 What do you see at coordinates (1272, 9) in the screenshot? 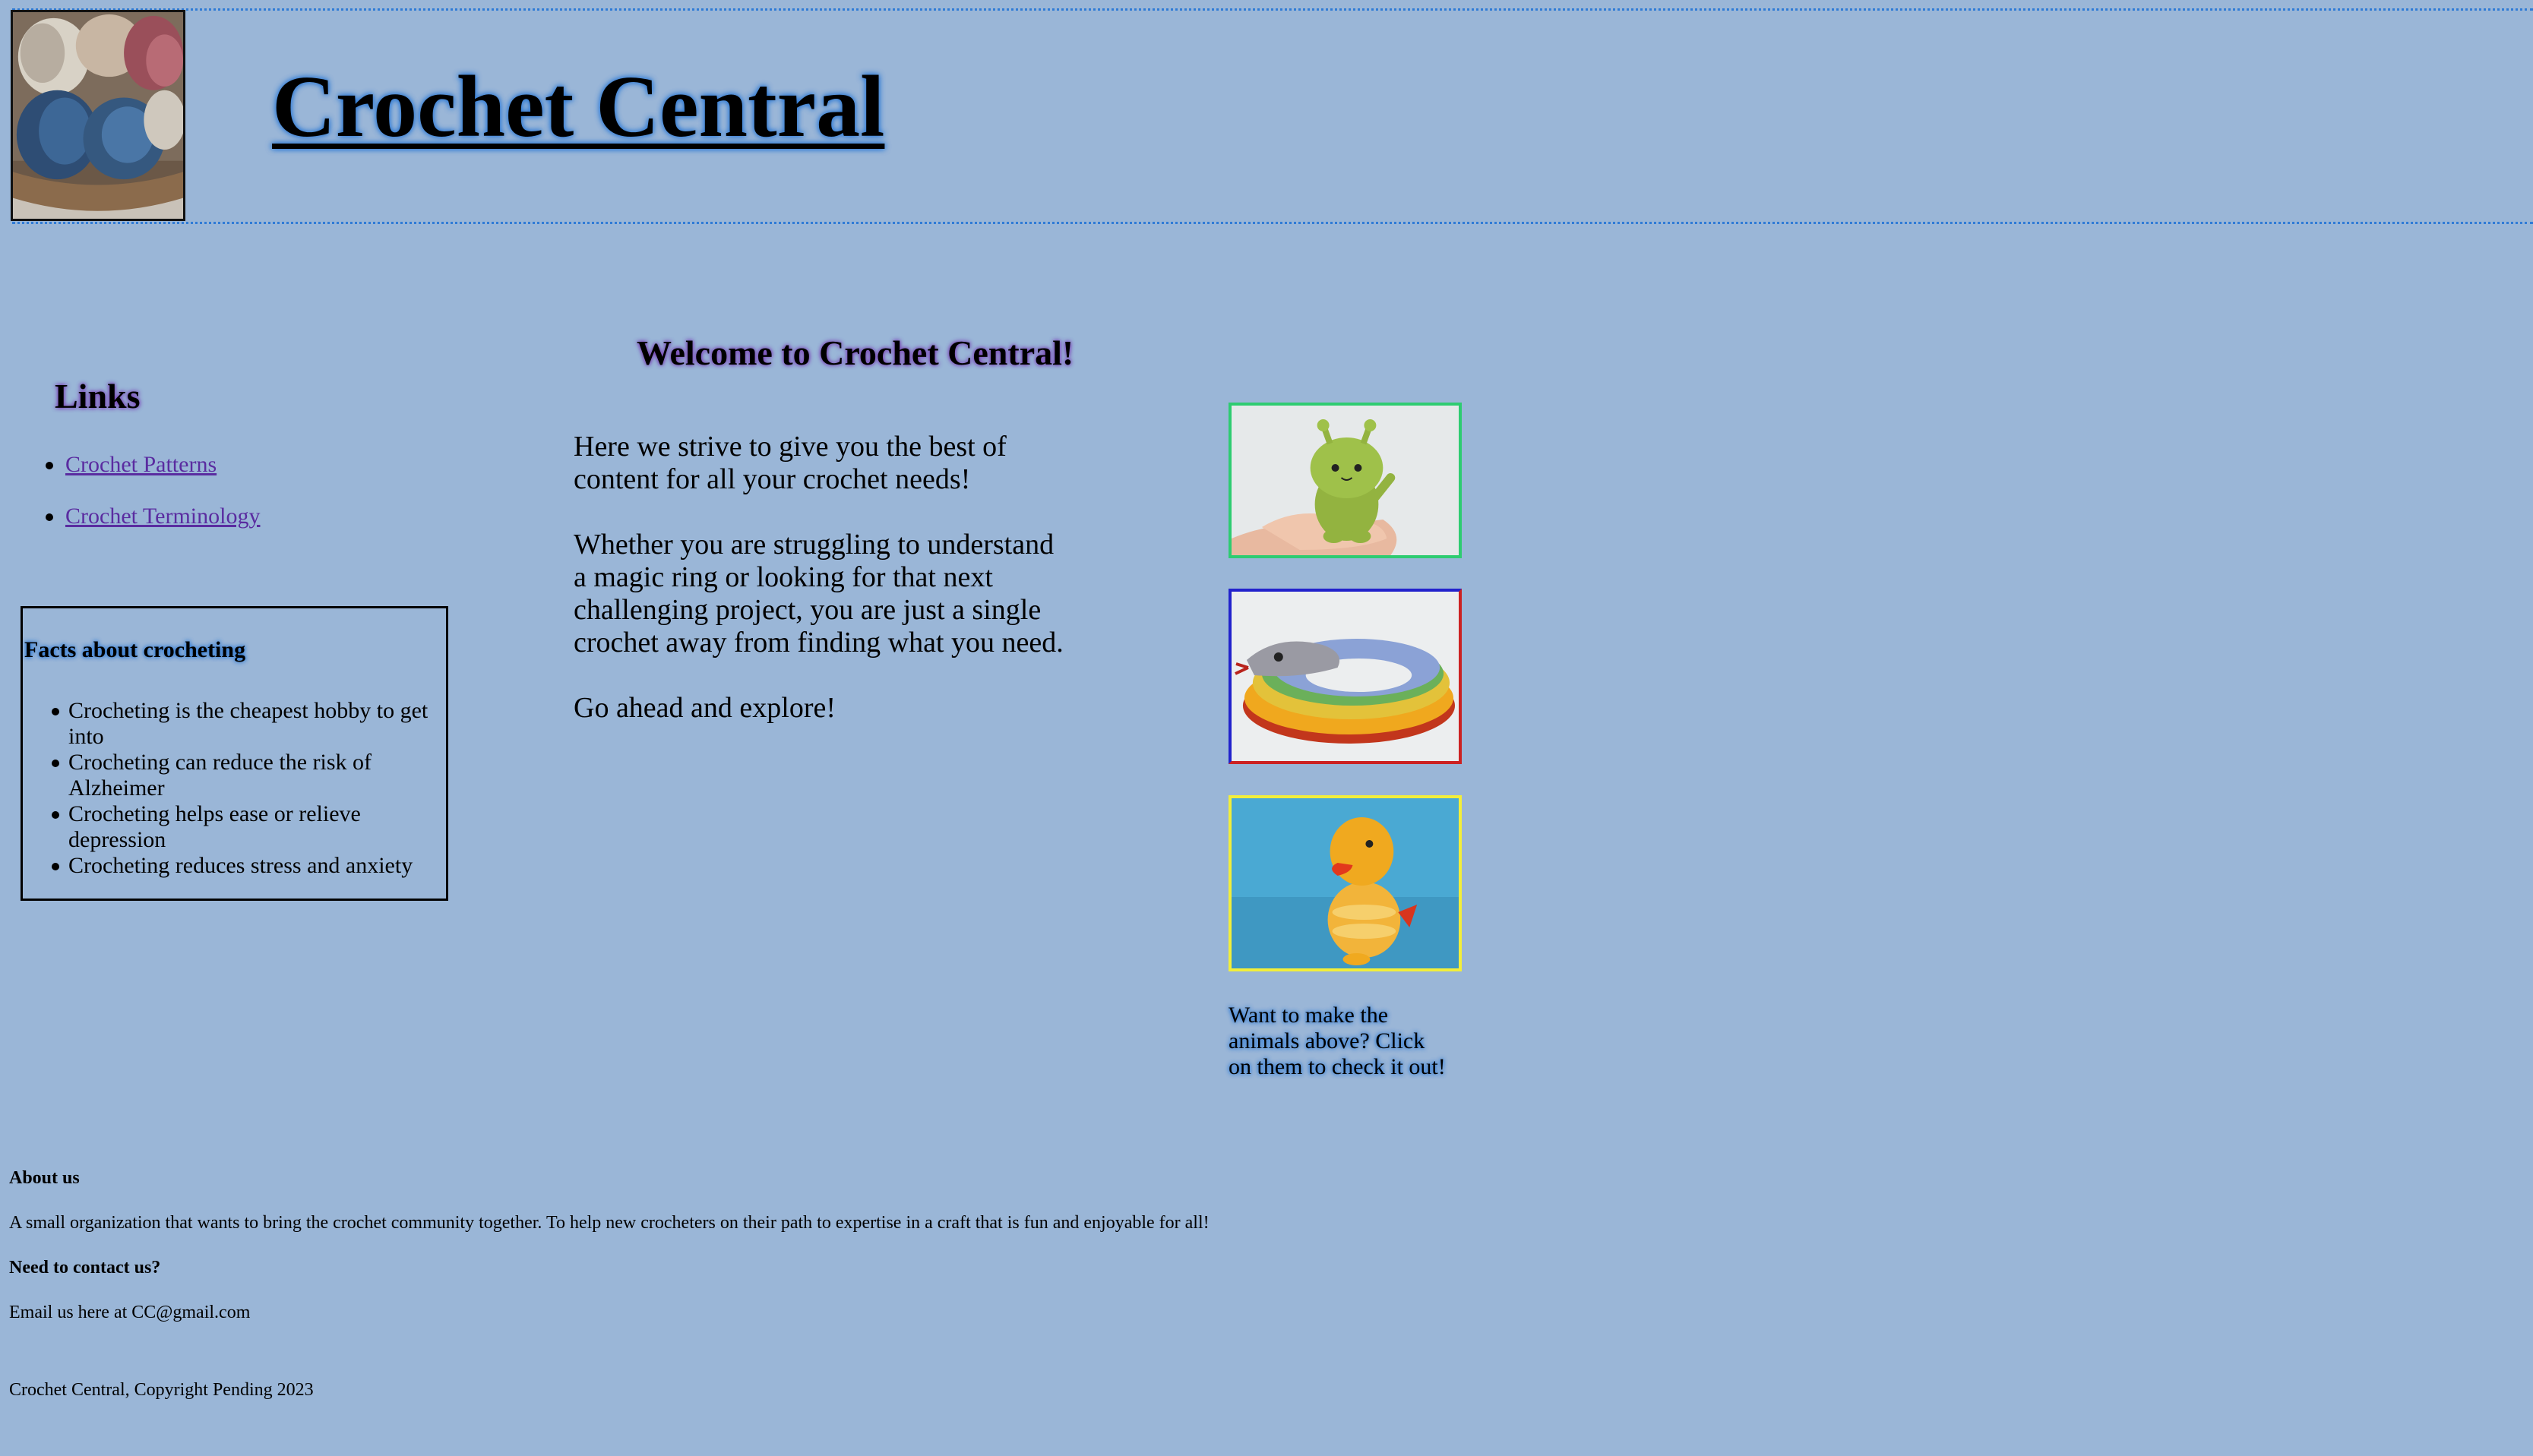
I see `header-top-border` at bounding box center [1272, 9].